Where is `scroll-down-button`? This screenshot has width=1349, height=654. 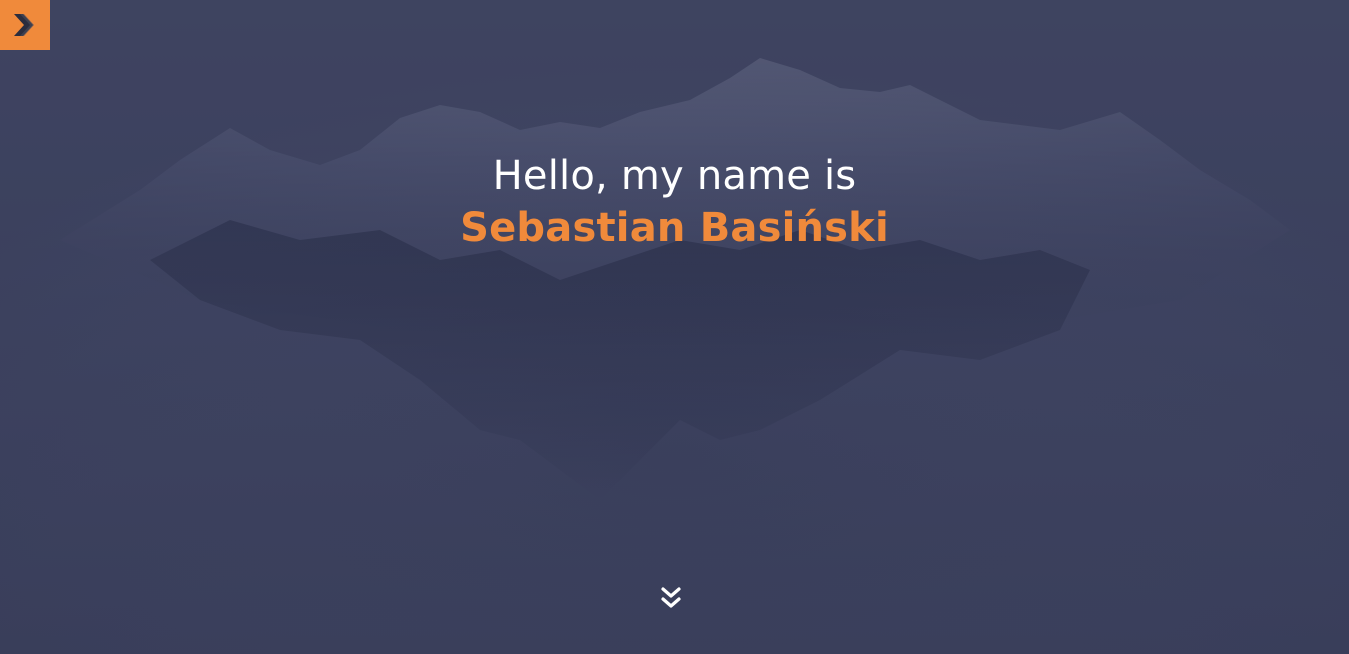
scroll-down-button is located at coordinates (671, 599).